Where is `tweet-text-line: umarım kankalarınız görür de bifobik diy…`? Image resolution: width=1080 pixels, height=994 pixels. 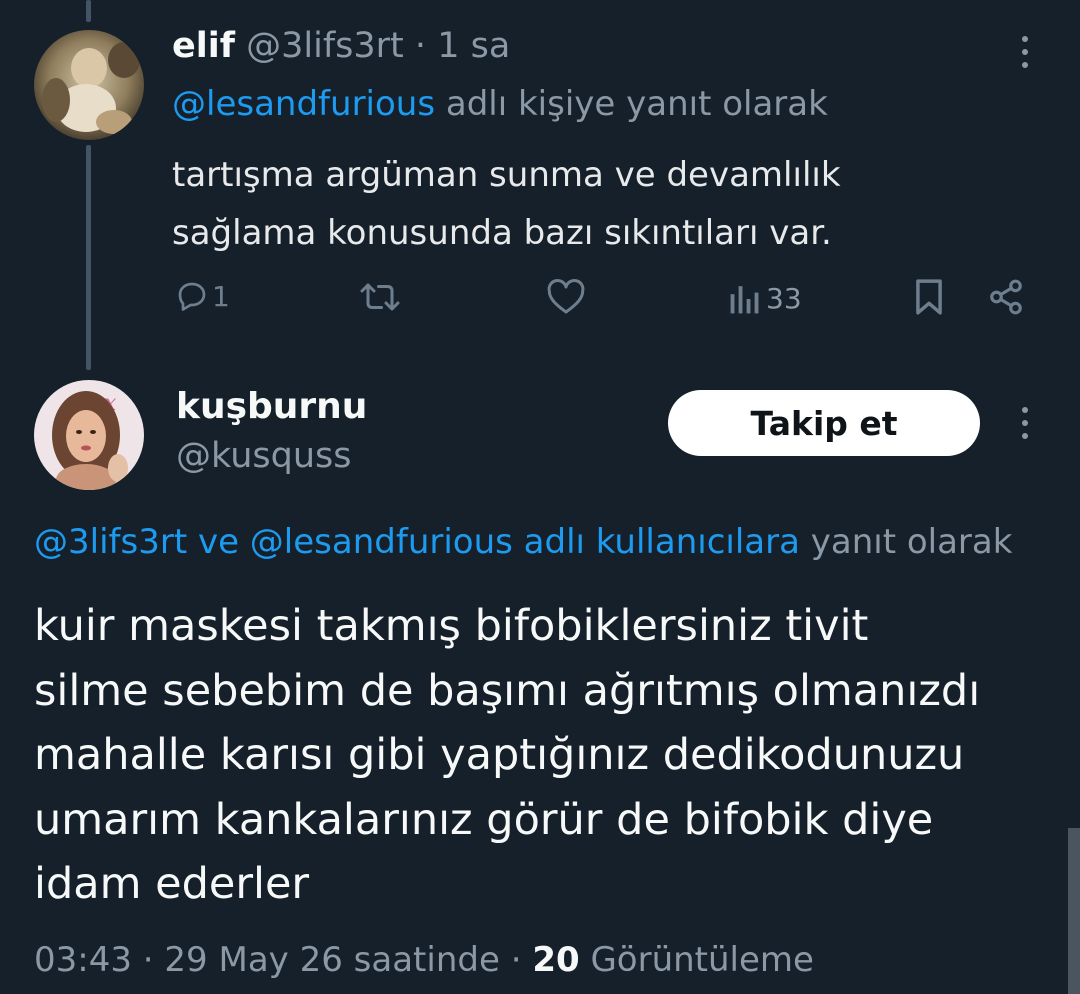
tweet-text-line: umarım kankalarınız görür de bifobik diy… is located at coordinates (484, 819).